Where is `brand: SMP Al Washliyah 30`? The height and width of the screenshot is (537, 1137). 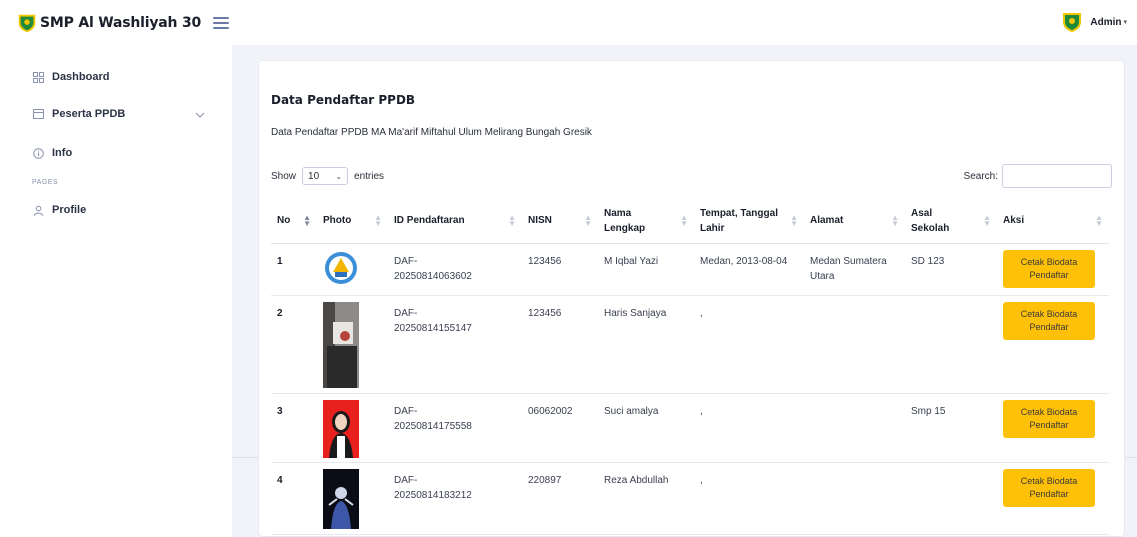 brand: SMP Al Washliyah 30 is located at coordinates (108, 23).